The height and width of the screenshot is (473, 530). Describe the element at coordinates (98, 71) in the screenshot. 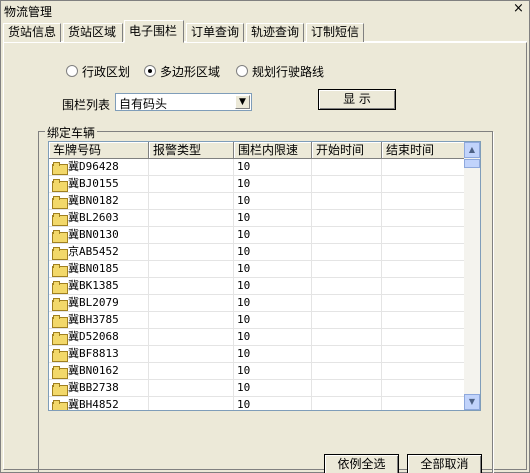

I see `radio-admin-division: 行政区划` at that location.